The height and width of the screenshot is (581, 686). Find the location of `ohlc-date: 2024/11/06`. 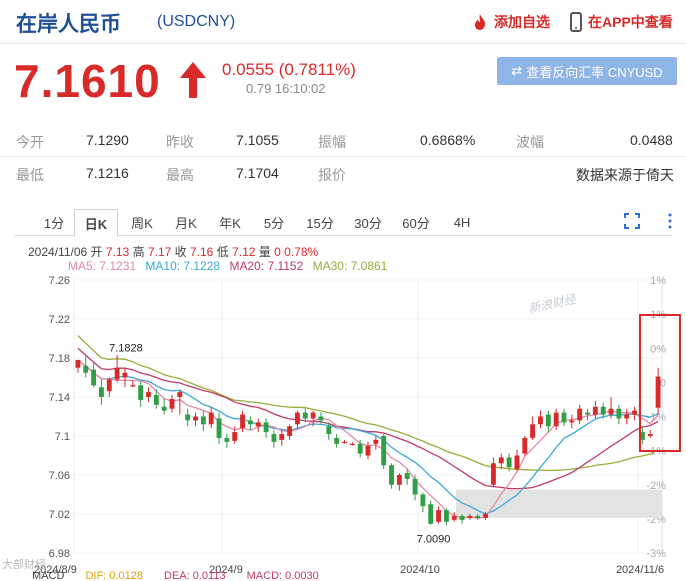

ohlc-date: 2024/11/06 is located at coordinates (58, 252).